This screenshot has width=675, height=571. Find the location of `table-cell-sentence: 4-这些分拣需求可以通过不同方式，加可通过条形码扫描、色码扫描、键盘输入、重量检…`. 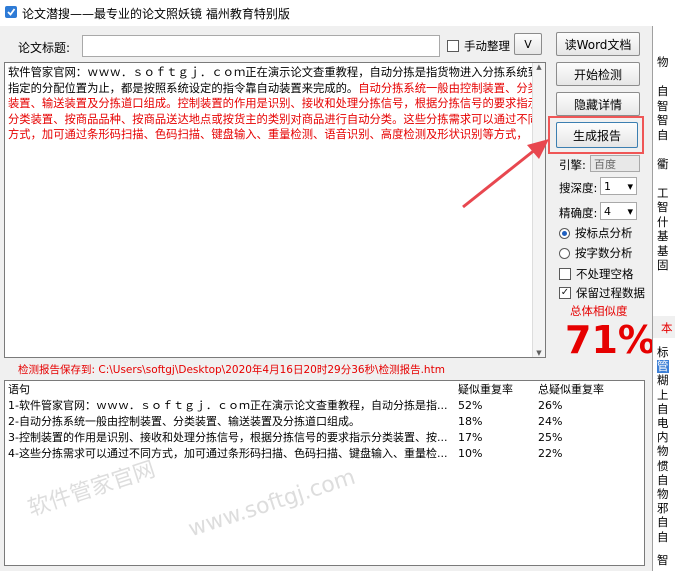

table-cell-sentence: 4-这些分拣需求可以通过不同方式，加可通过条形码扫描、色码扫描、键盘输入、重量检… is located at coordinates (228, 453).